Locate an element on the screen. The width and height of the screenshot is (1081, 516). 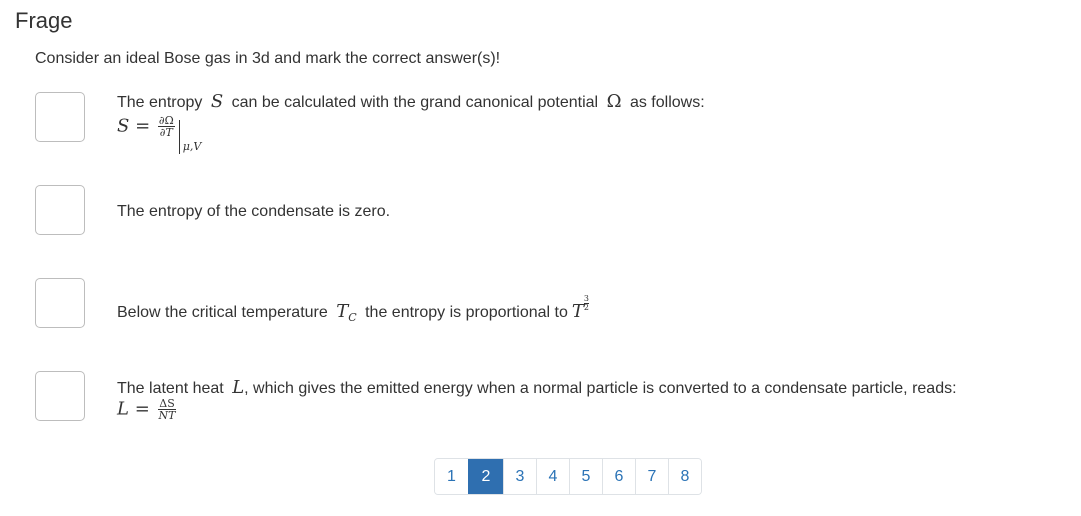
critical-temperature-symbol: TC is located at coordinates (346, 312).